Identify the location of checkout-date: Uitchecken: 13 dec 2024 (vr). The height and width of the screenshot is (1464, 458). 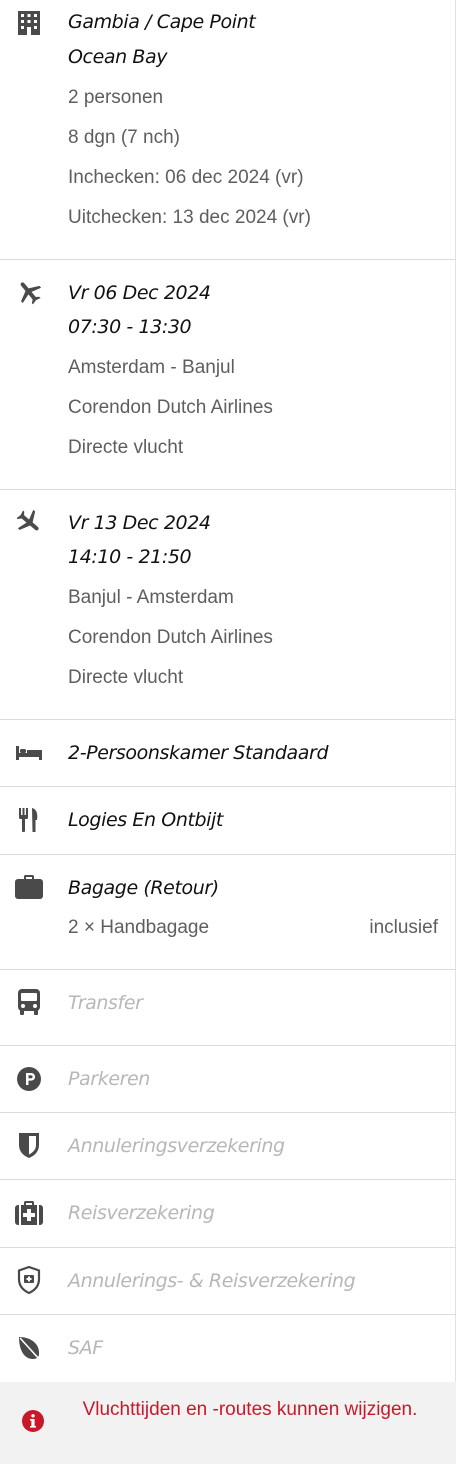
(189, 217).